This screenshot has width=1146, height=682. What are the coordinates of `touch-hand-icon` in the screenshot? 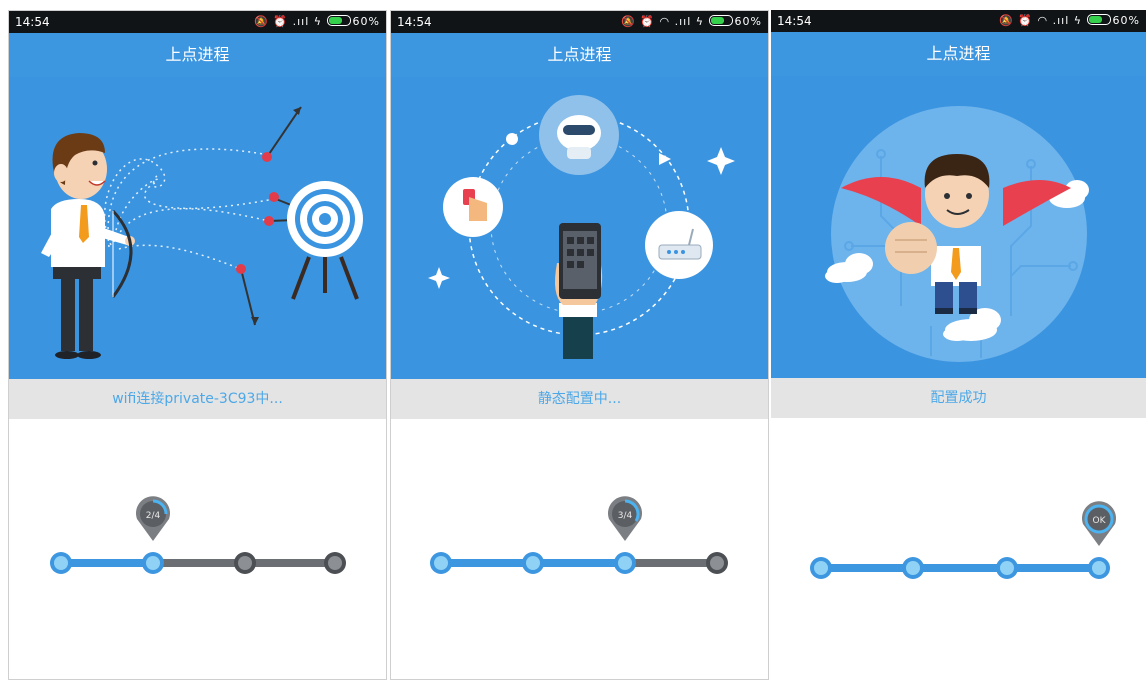 It's located at (473, 207).